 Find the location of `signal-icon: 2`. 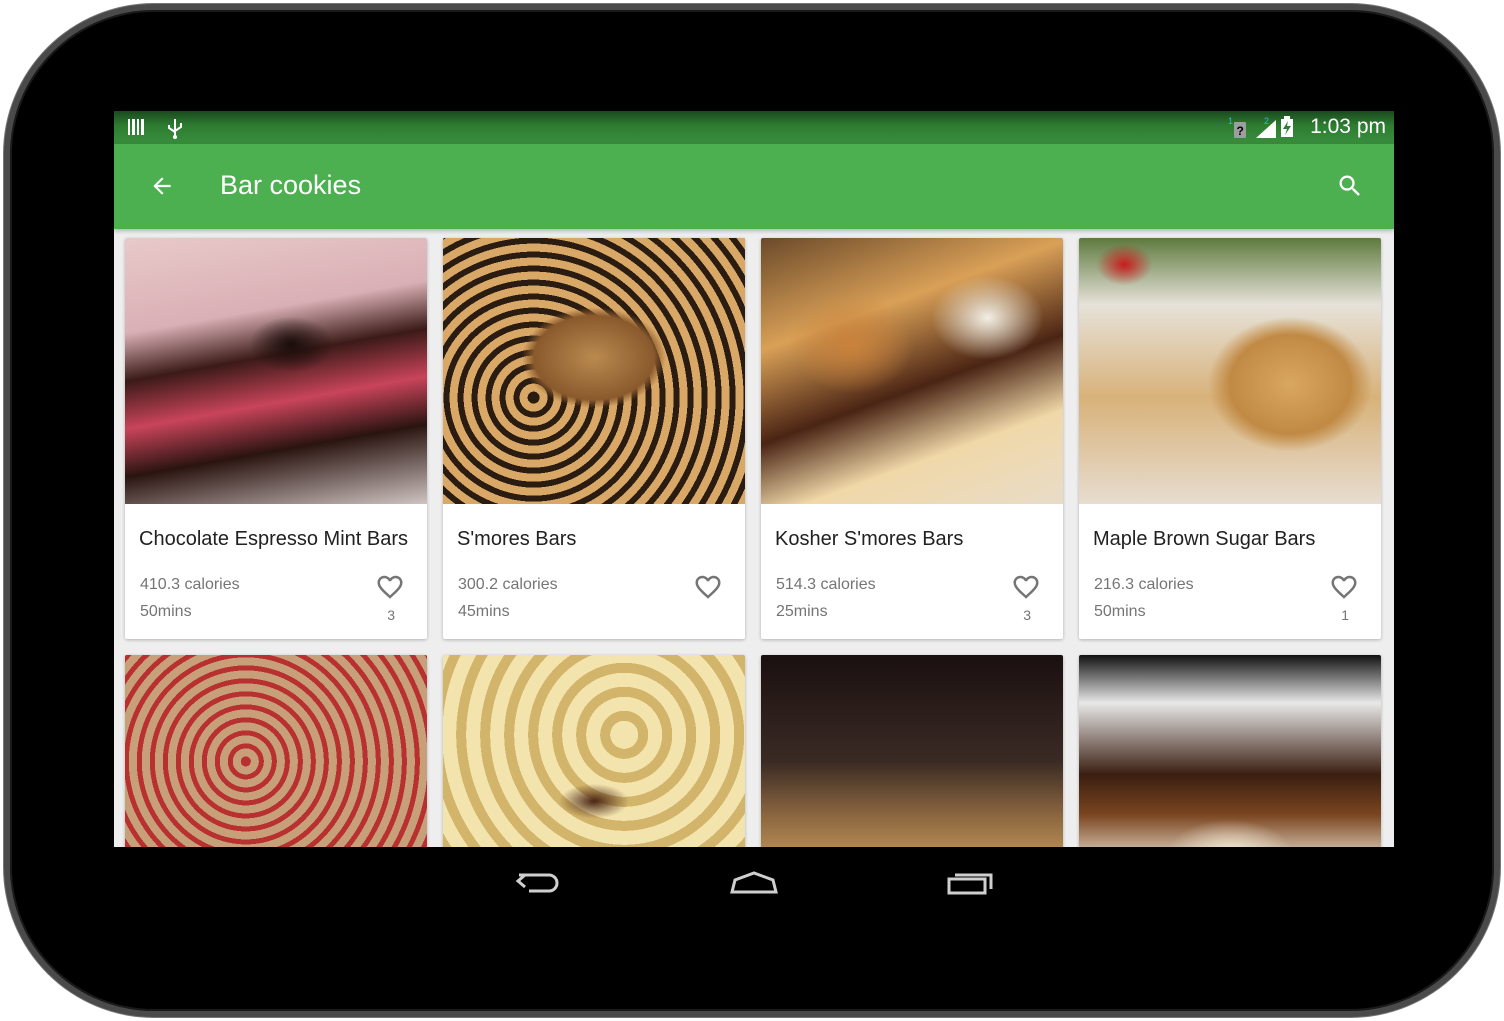

signal-icon: 2 is located at coordinates (1265, 127).